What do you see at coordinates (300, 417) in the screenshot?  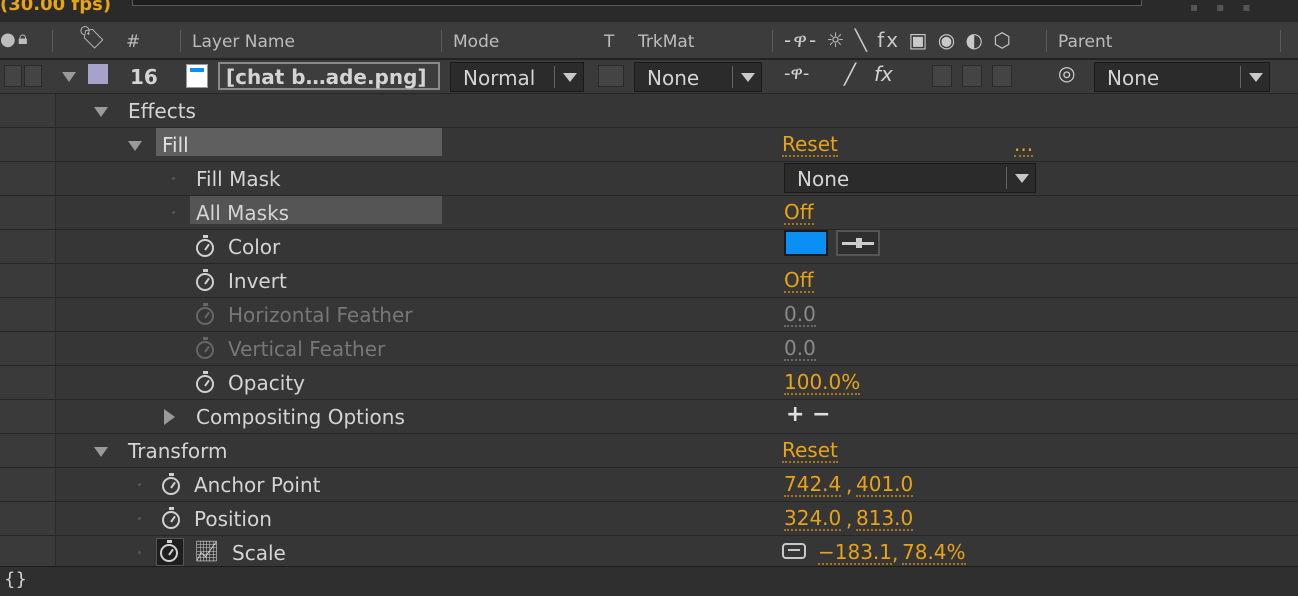 I see `compositing-options-label: Compositing Options` at bounding box center [300, 417].